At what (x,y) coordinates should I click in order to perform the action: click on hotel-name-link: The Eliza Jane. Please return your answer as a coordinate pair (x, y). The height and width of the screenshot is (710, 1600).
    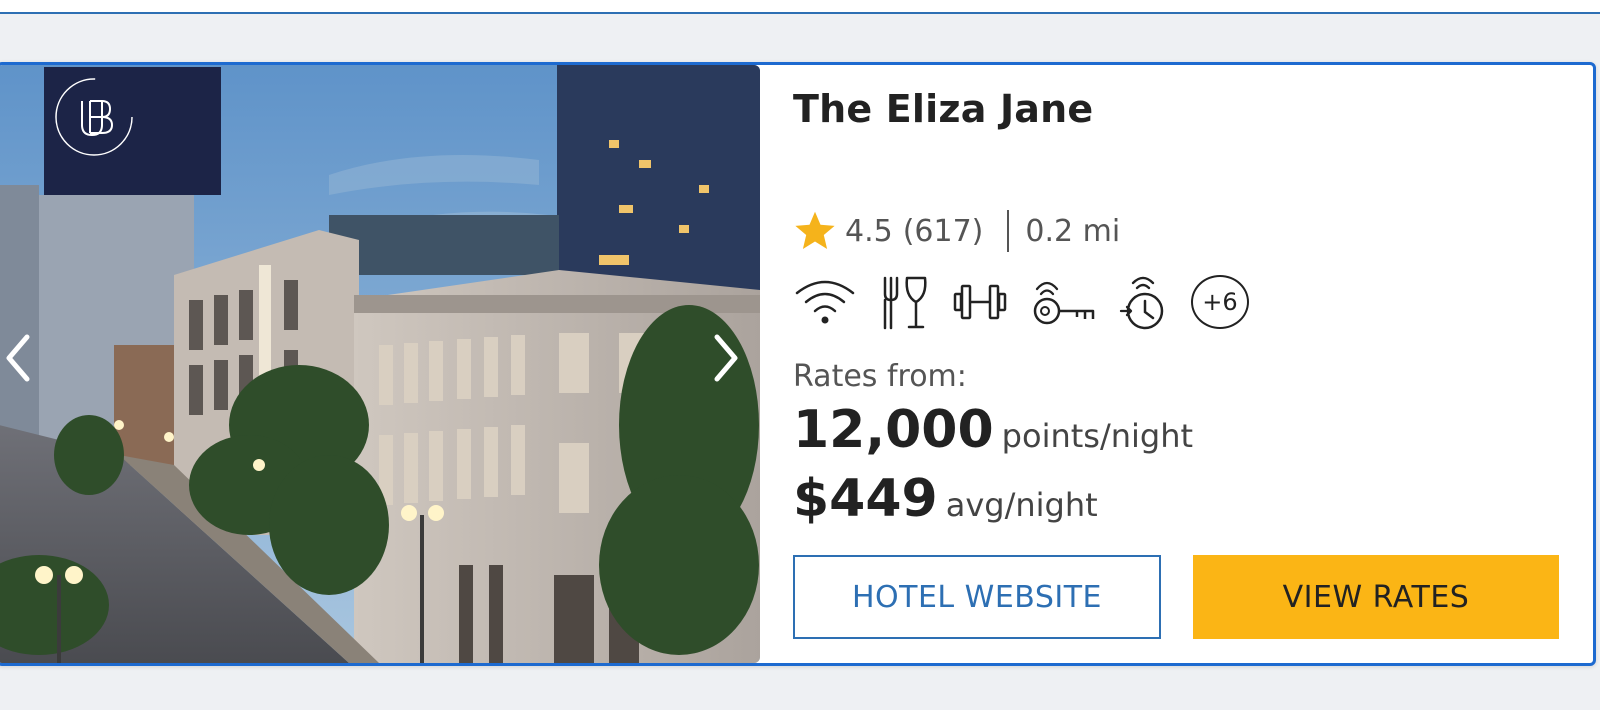
    Looking at the image, I should click on (943, 109).